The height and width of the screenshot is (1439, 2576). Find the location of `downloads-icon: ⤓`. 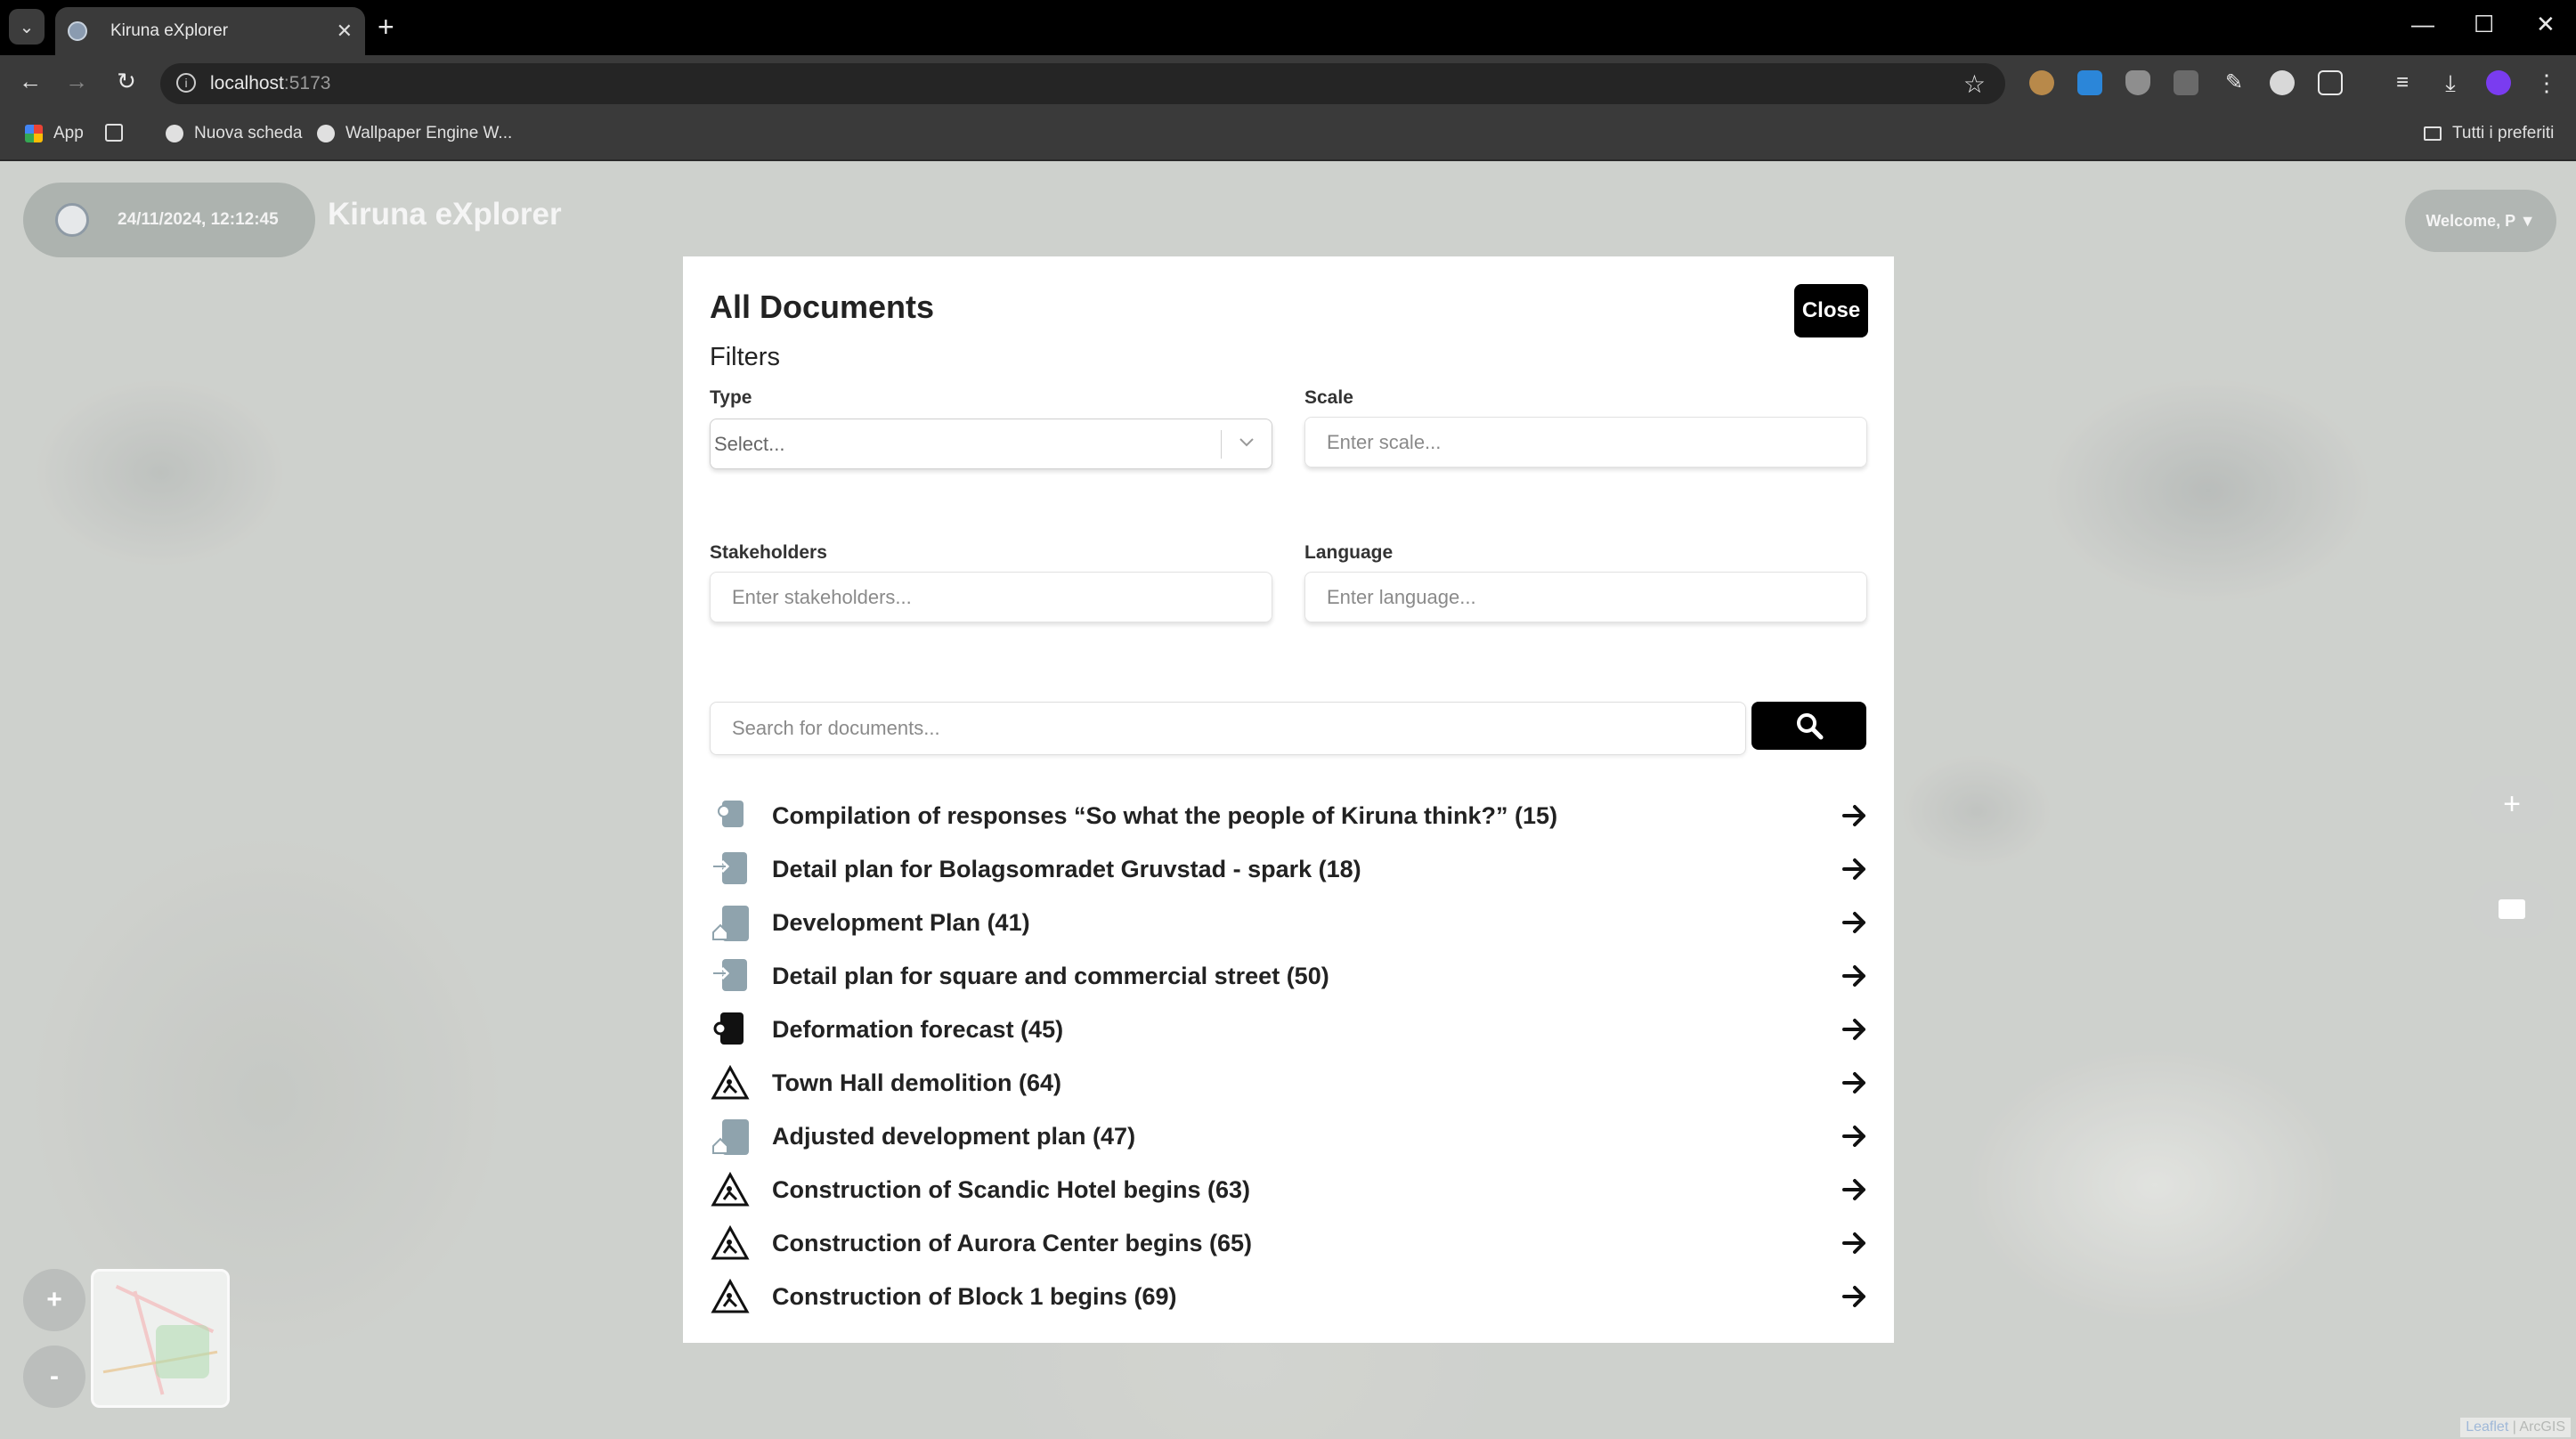

downloads-icon: ⤓ is located at coordinates (2450, 82).